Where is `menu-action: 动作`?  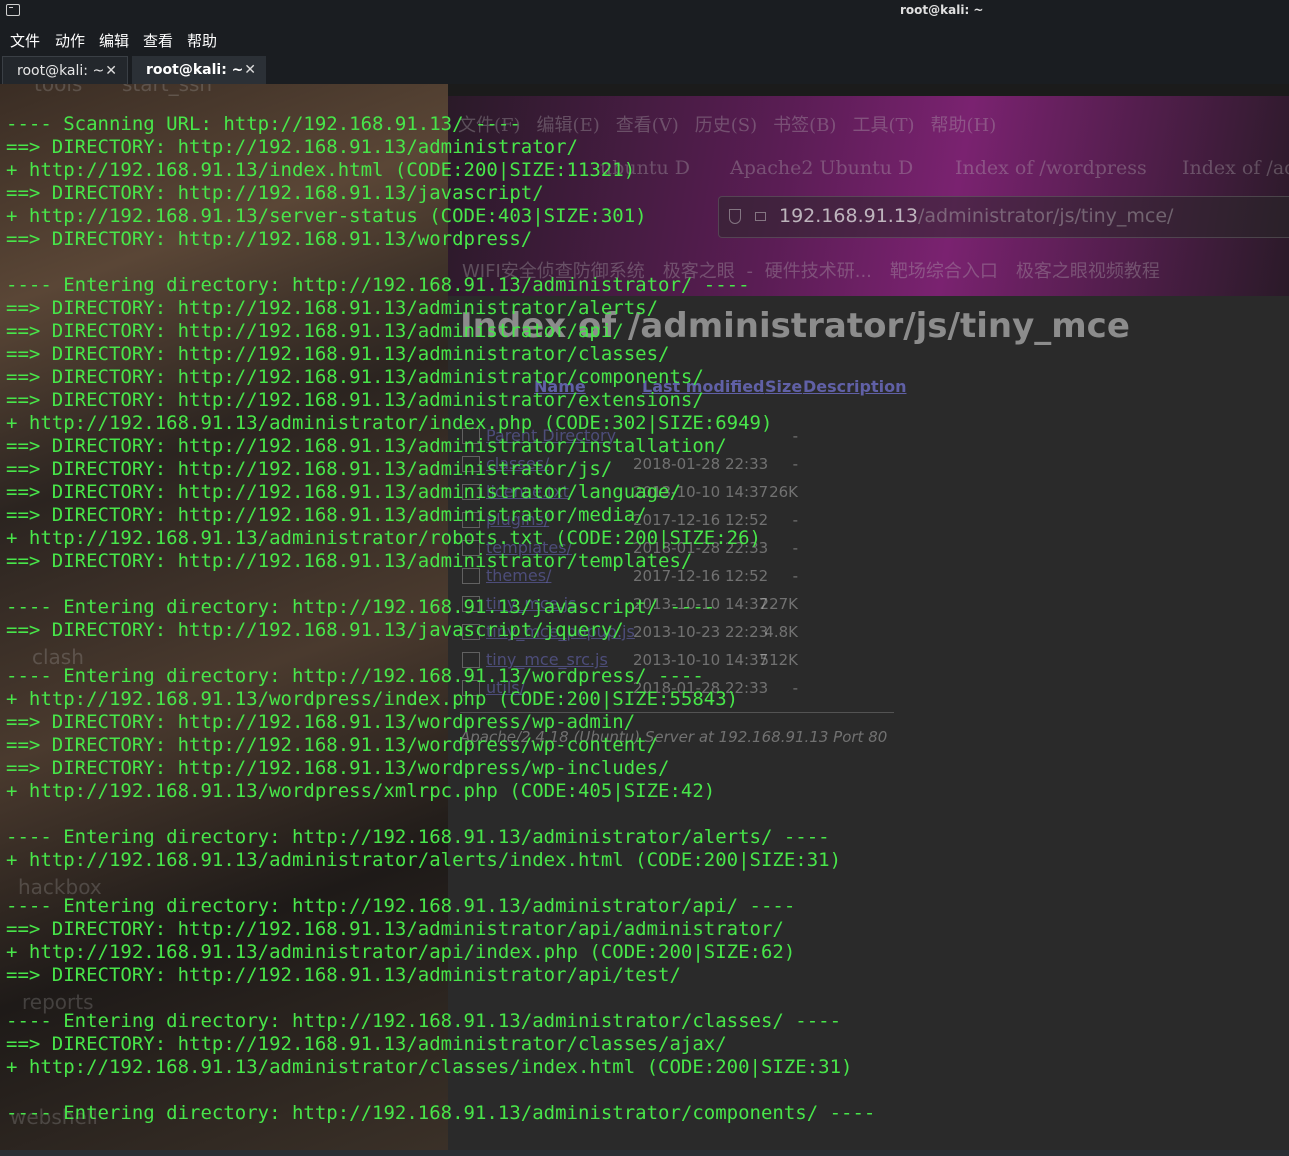
menu-action: 动作 is located at coordinates (70, 40).